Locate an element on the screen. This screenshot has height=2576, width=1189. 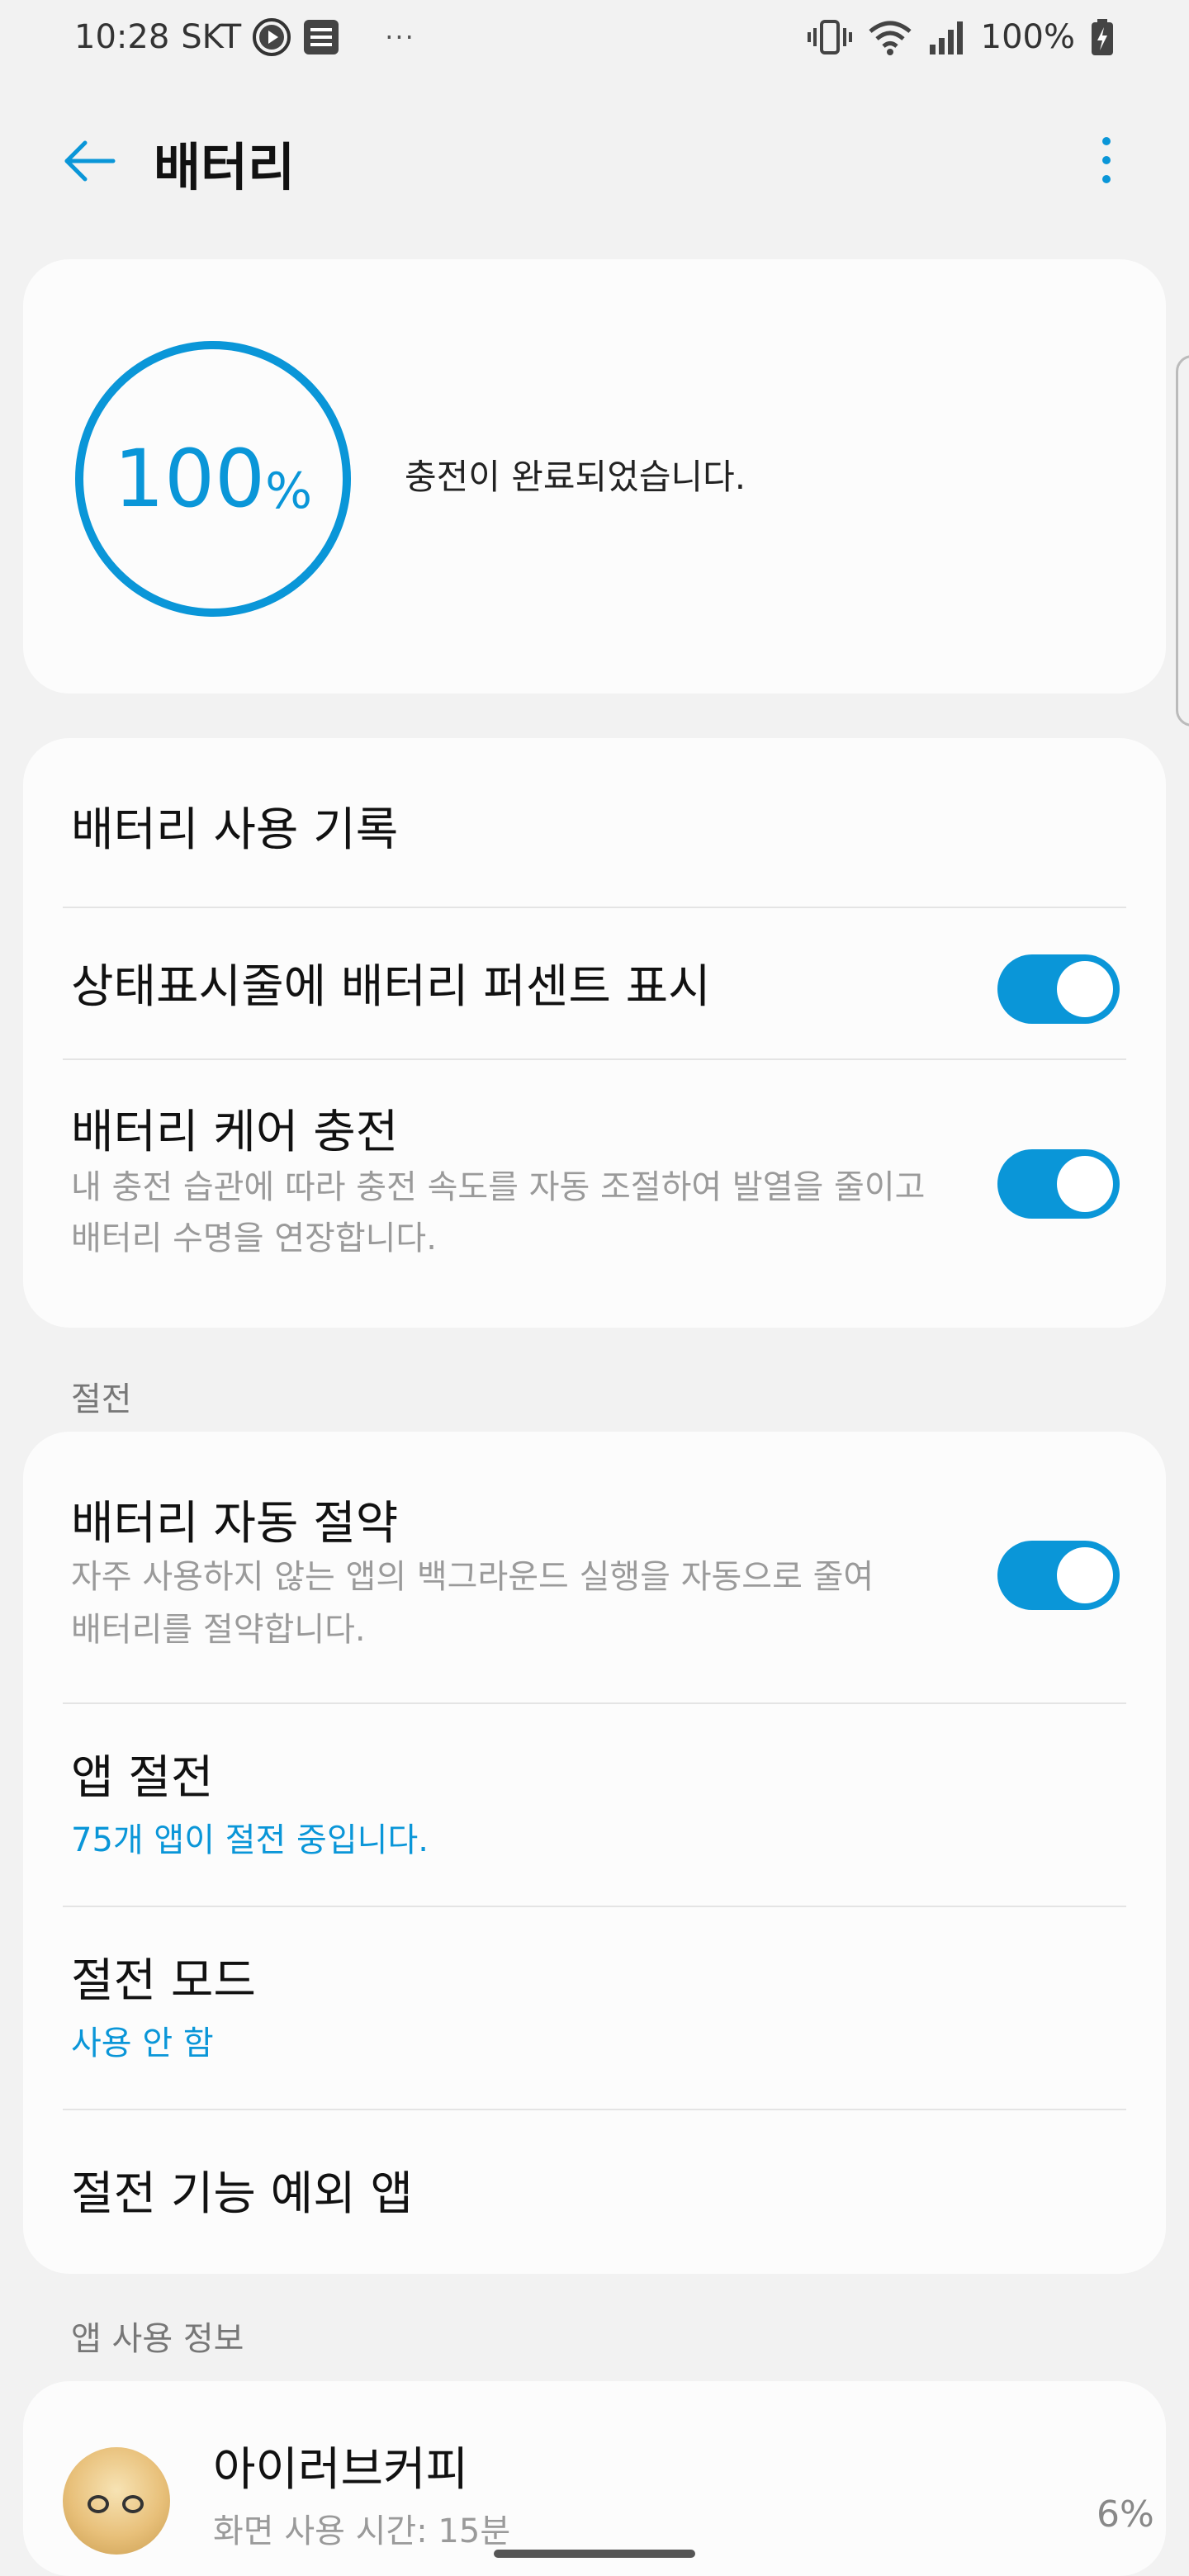
app-usage-section-label: 앱 사용 정보 is located at coordinates (157, 2339).